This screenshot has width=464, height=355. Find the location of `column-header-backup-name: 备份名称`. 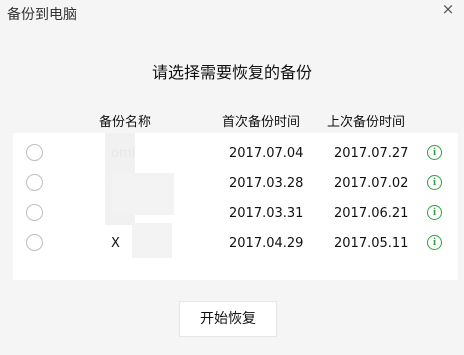

column-header-backup-name: 备份名称 is located at coordinates (125, 122).